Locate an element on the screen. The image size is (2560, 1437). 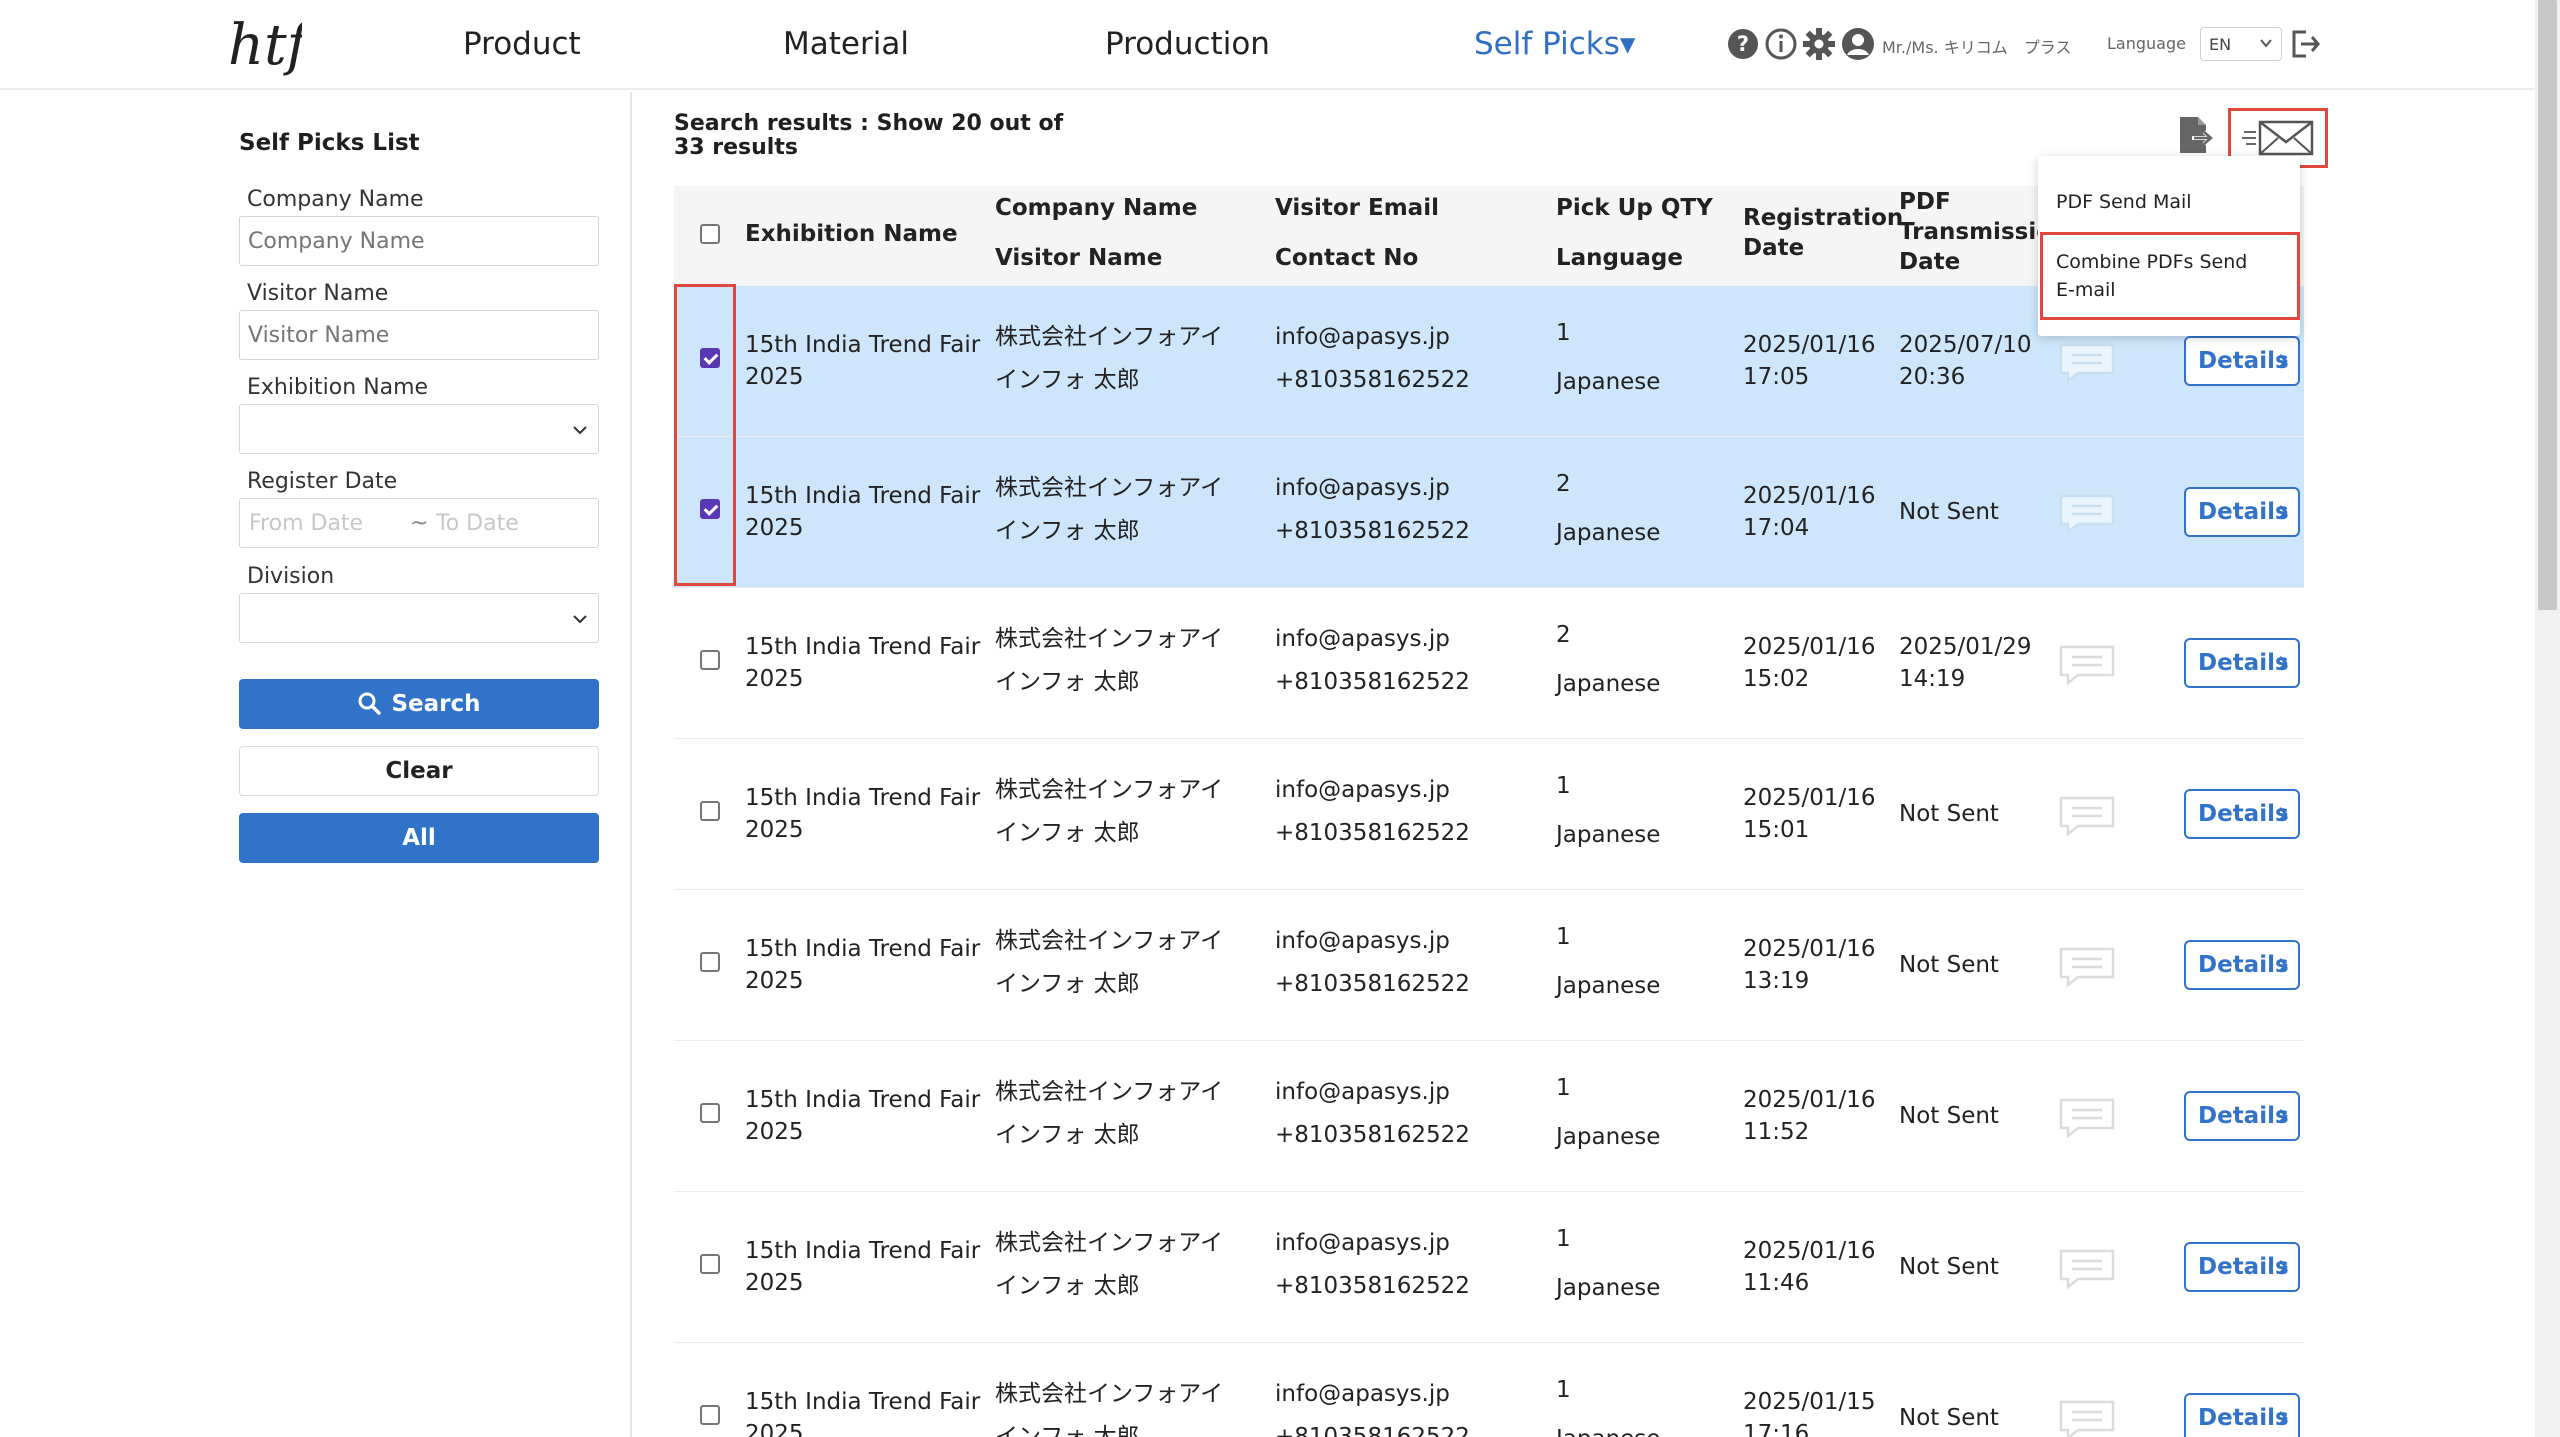
visitor-name-input is located at coordinates (419, 335).